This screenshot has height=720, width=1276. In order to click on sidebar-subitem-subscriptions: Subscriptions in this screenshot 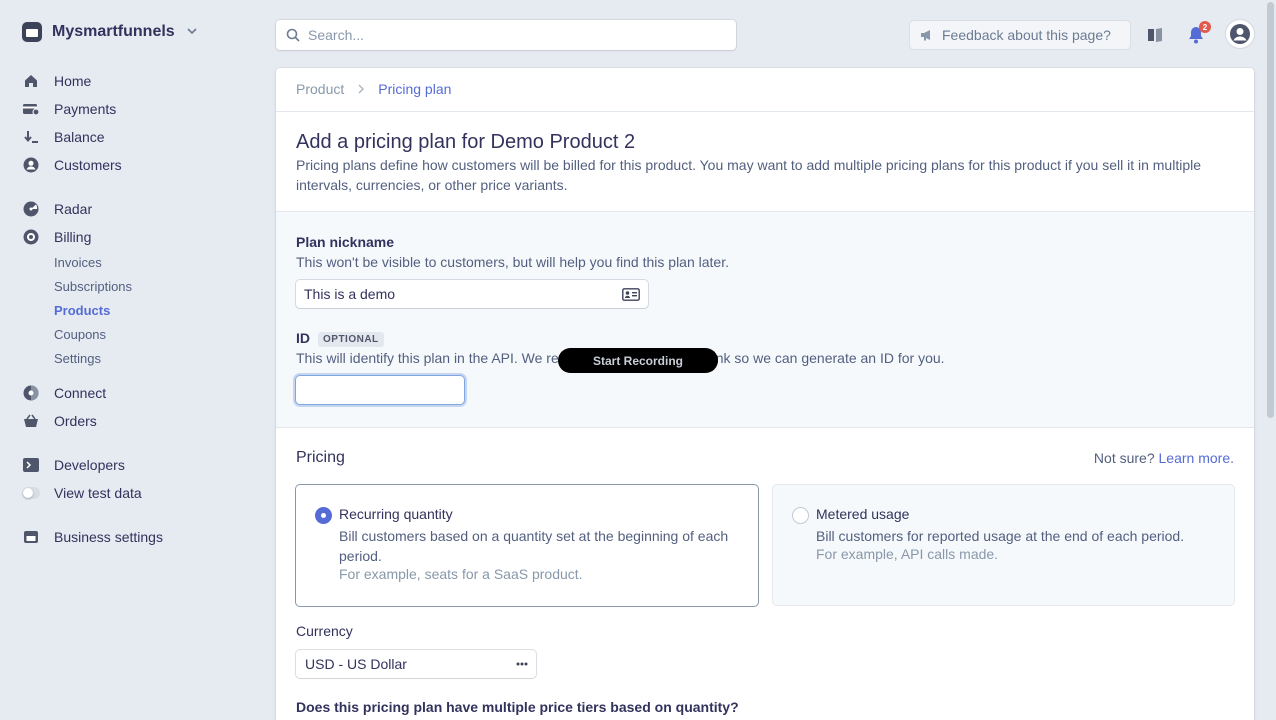, I will do `click(93, 287)`.